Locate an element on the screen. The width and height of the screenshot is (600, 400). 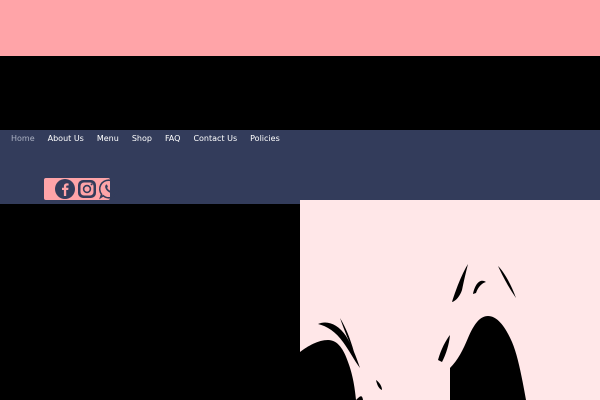
nav-item-home: Home is located at coordinates (23, 139).